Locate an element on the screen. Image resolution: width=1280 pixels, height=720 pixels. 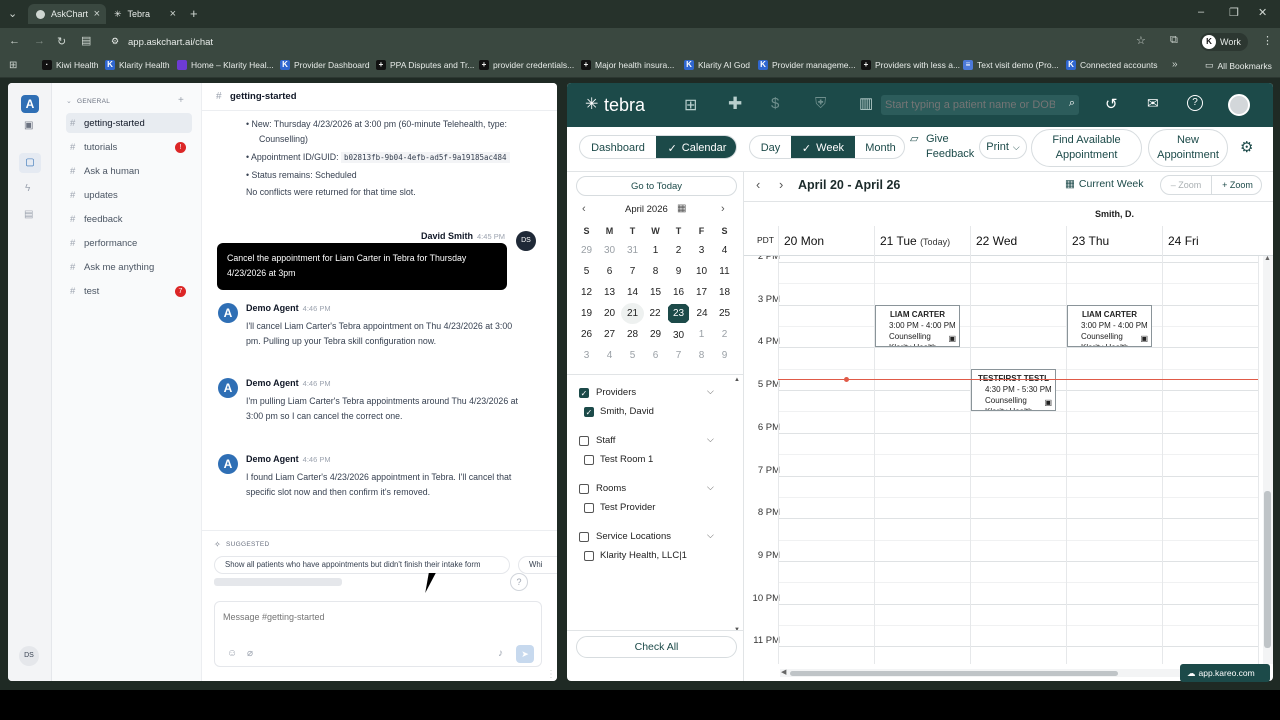
calendar-day: 31 is located at coordinates (632, 250).